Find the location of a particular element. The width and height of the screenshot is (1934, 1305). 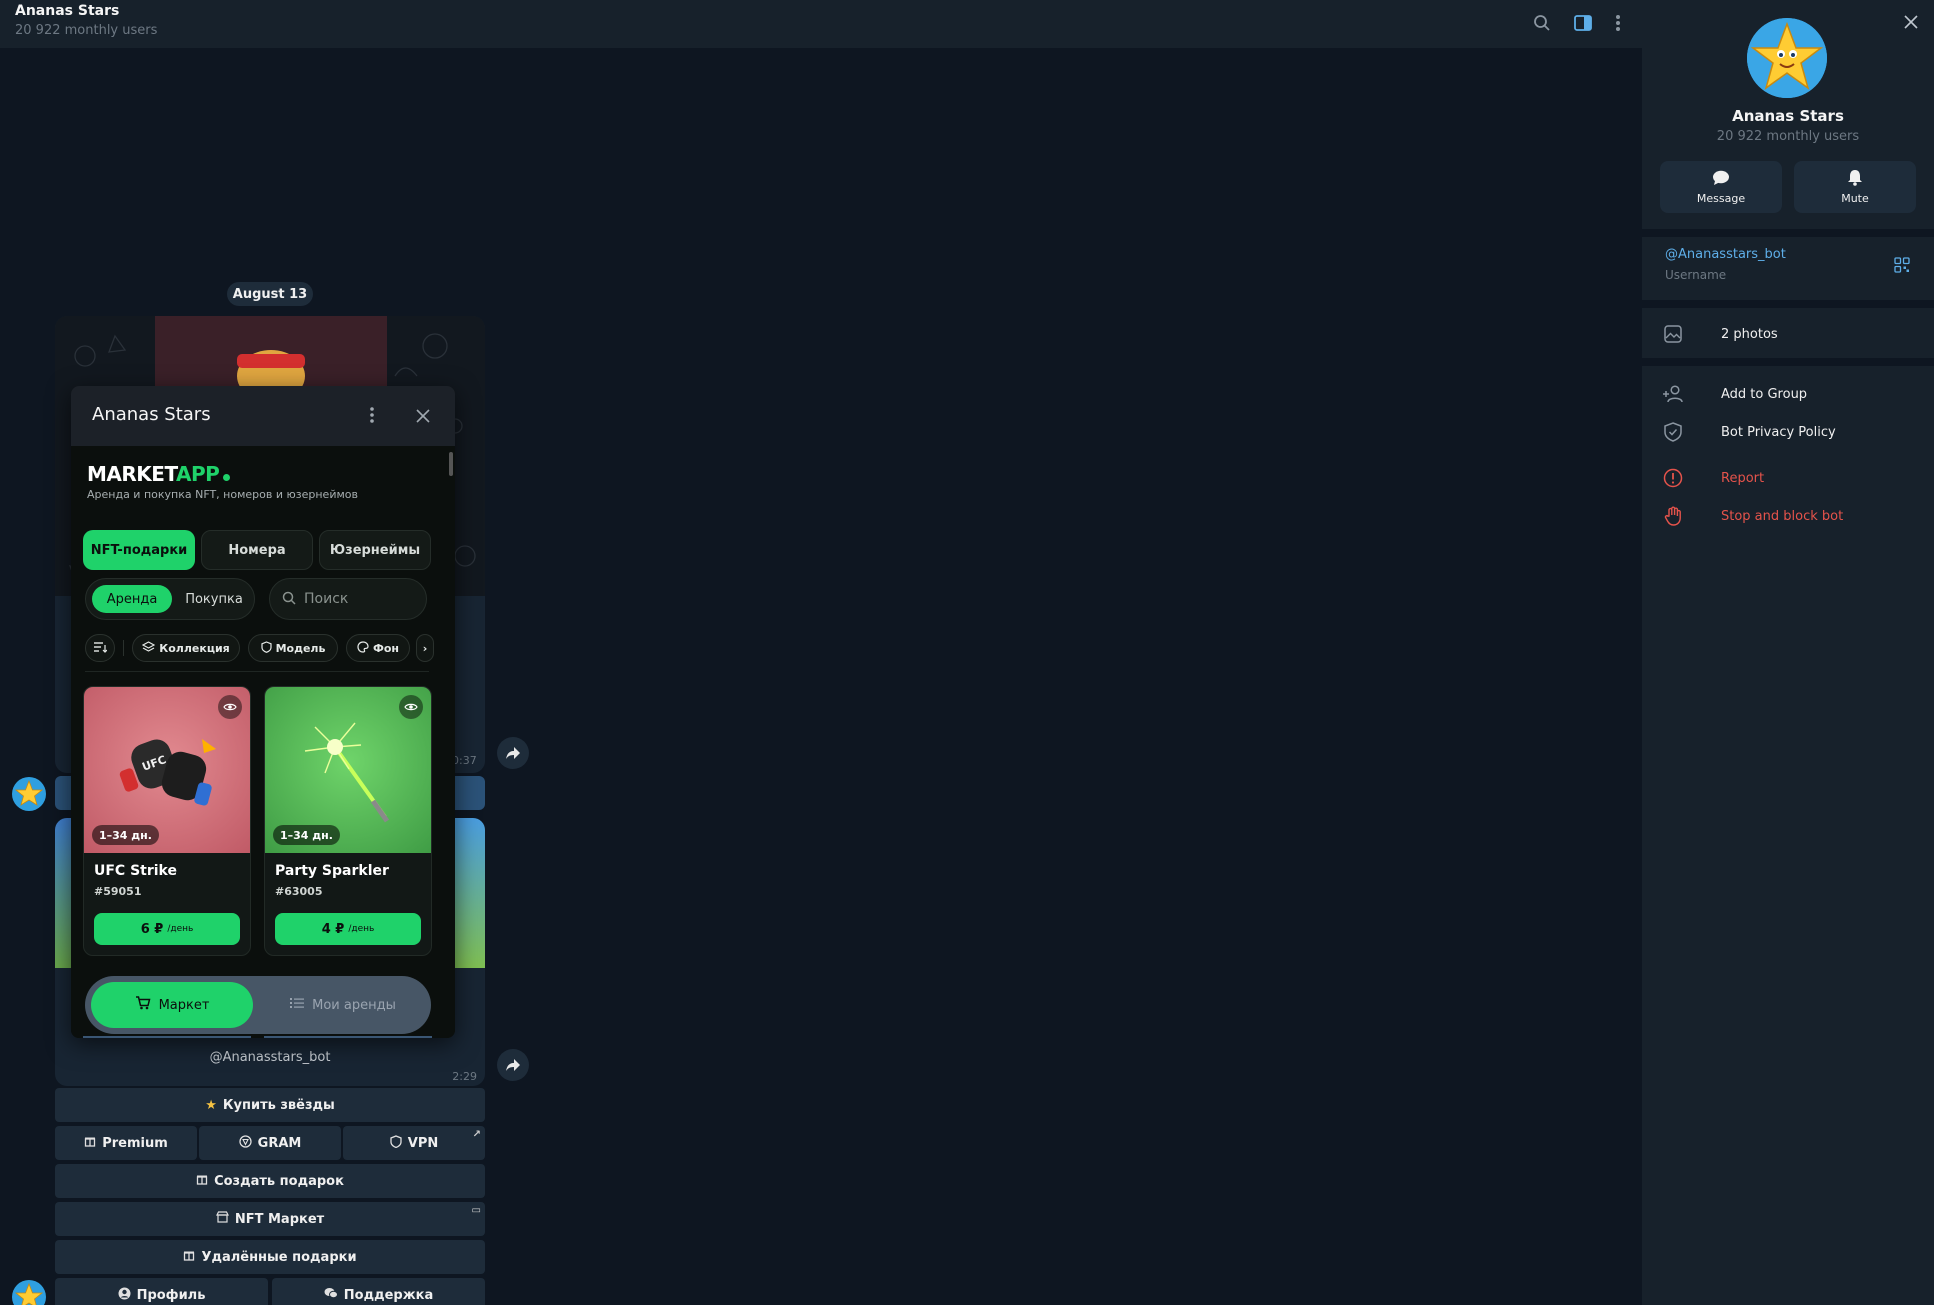

sort-icon is located at coordinates (100, 648).